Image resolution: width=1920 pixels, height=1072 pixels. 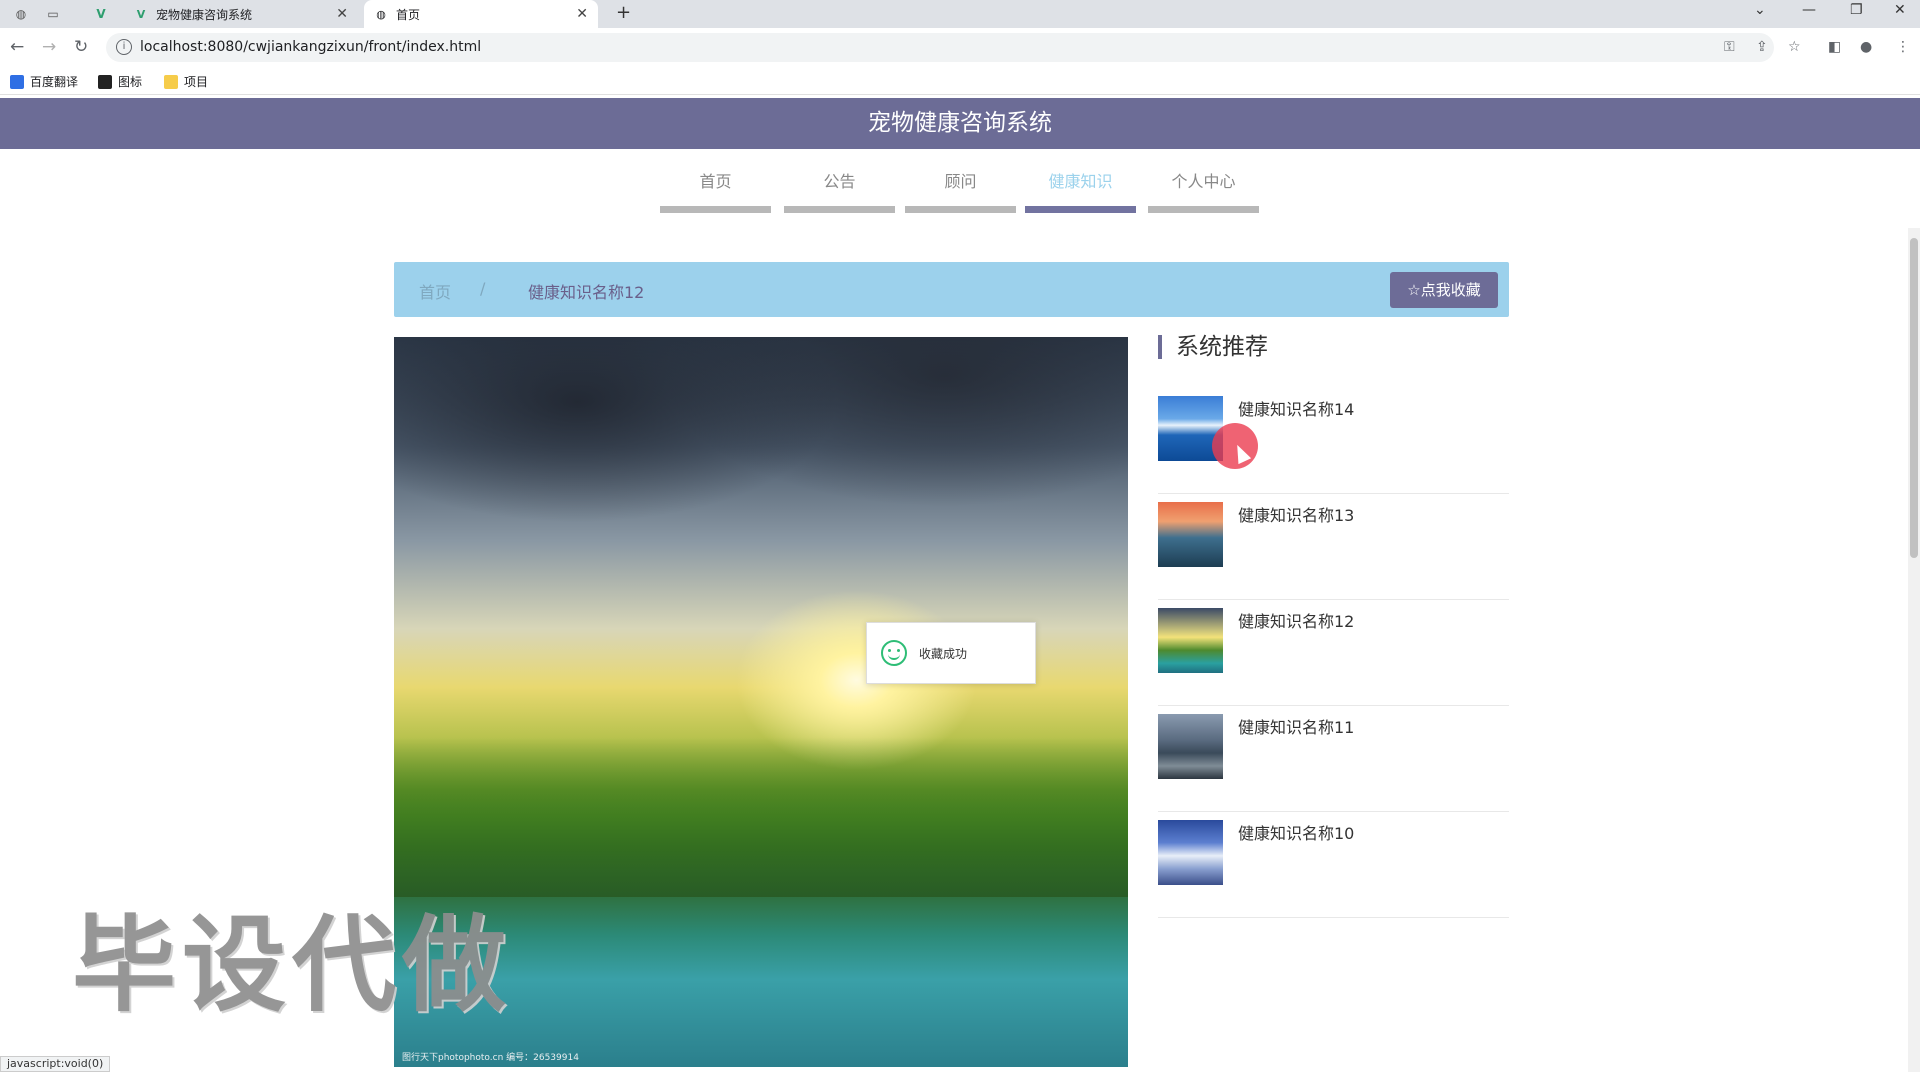 What do you see at coordinates (960, 181) in the screenshot?
I see `nav-label: 顾问` at bounding box center [960, 181].